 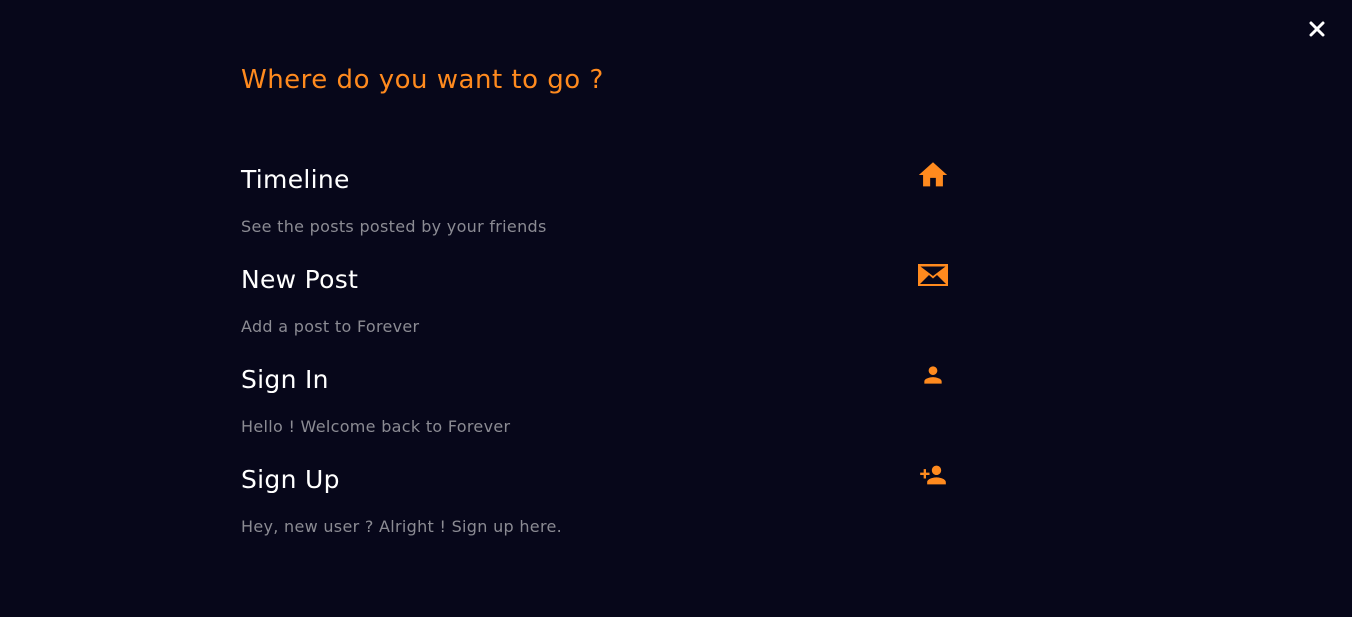 What do you see at coordinates (290, 479) in the screenshot?
I see `menu-item-title: Sign Up` at bounding box center [290, 479].